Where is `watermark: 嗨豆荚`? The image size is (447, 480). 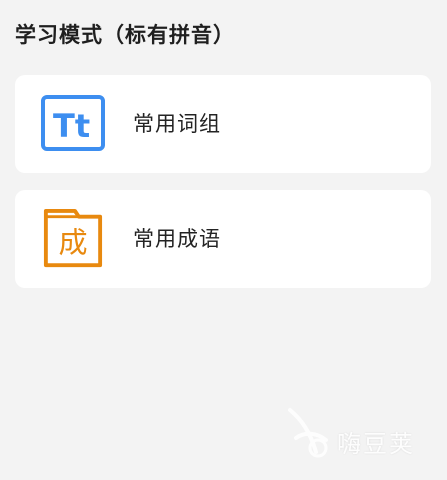
watermark: 嗨豆荚 is located at coordinates (357, 432).